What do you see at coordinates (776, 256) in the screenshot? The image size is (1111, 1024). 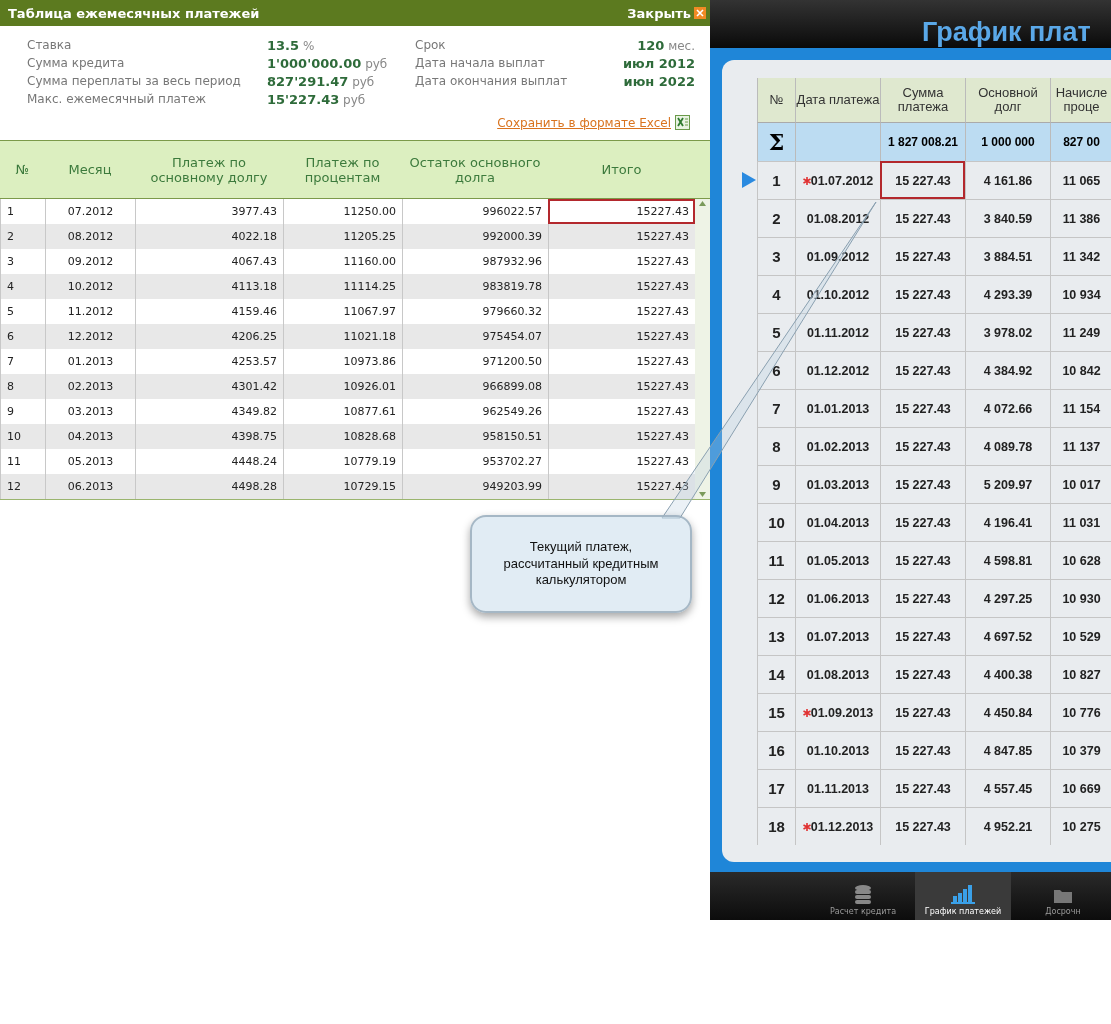 I see `row-number: 3` at bounding box center [776, 256].